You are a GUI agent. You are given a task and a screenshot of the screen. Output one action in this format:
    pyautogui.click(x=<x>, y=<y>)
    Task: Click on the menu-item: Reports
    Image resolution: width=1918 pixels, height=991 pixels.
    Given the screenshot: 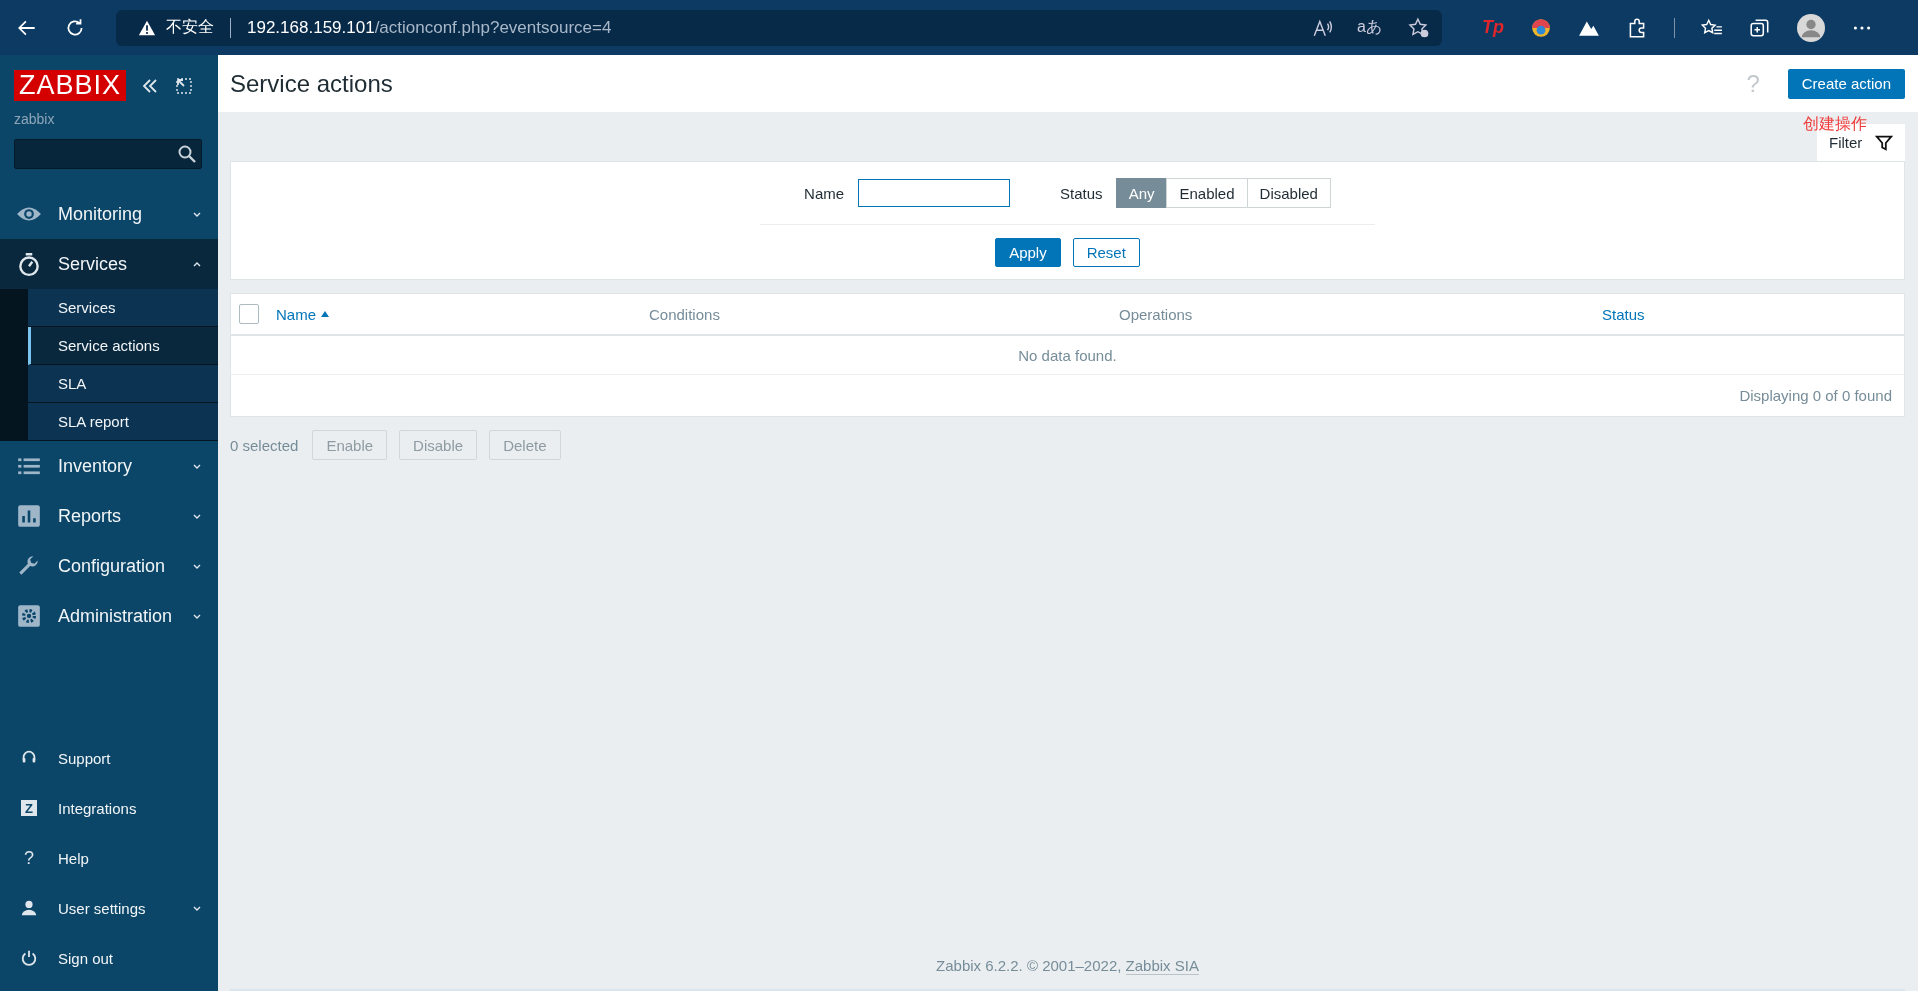 What is the action you would take?
    pyautogui.click(x=109, y=516)
    